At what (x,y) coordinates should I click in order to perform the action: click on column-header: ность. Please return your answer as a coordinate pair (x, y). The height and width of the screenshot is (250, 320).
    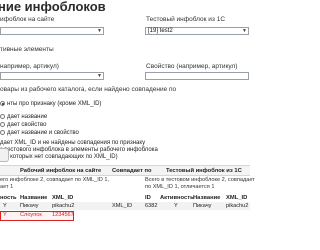
    Looking at the image, I should click on (8, 198).